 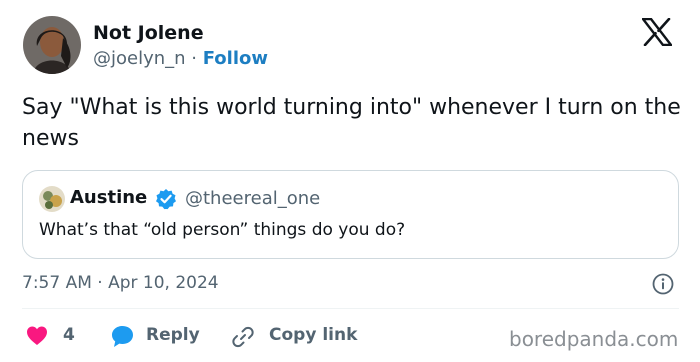 I want to click on follow-button: Follow, so click(x=235, y=58).